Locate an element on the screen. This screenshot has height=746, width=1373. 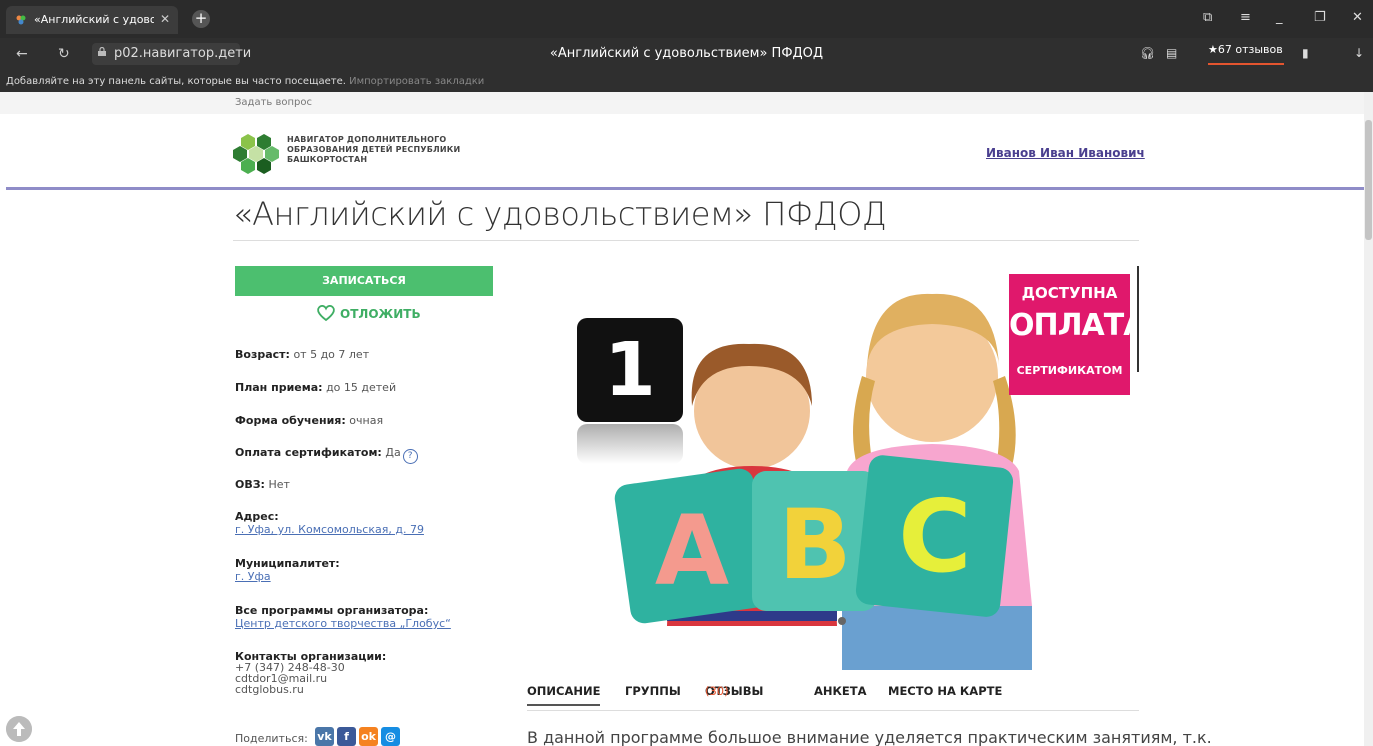
postpone-button: ОТЛОЖИТЬ is located at coordinates (368, 313).